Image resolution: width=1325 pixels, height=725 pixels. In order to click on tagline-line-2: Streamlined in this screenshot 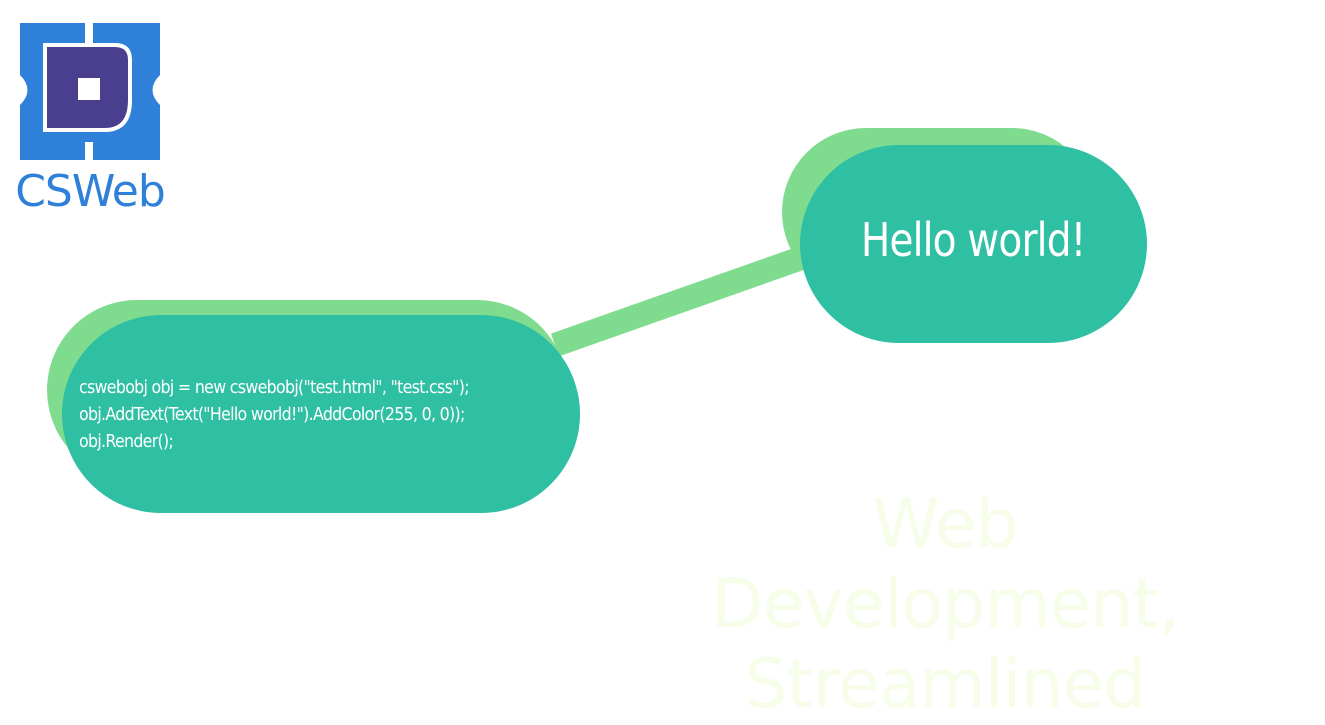, I will do `click(945, 684)`.